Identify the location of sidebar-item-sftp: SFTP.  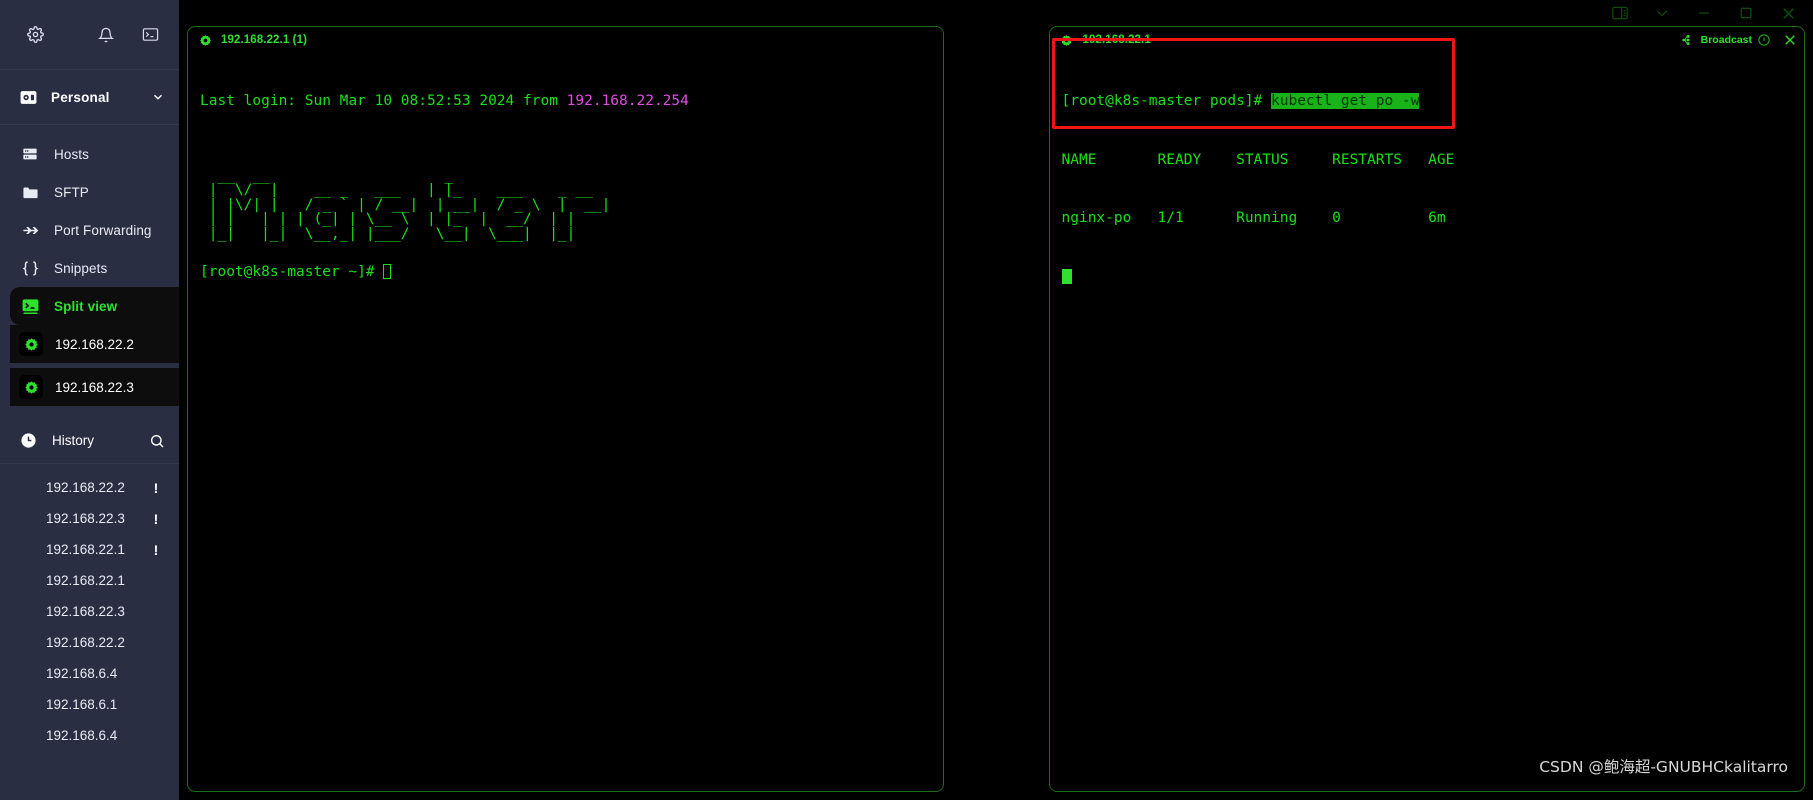
(89, 192).